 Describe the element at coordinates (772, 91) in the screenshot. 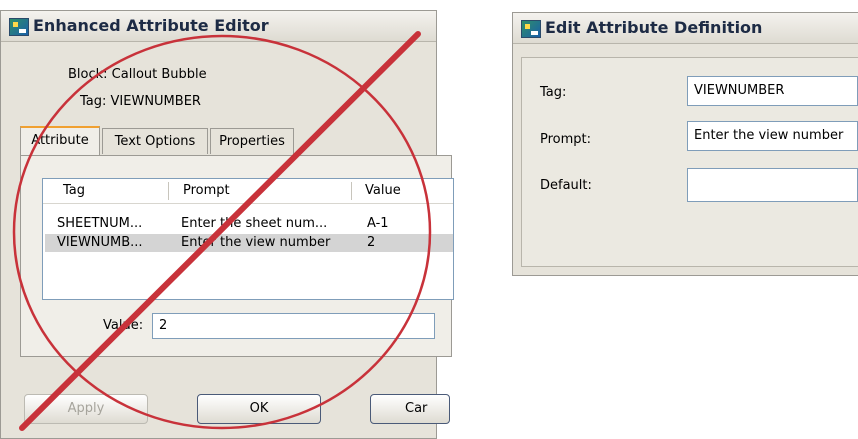

I see `tag-field: VIEWNUMBER` at that location.